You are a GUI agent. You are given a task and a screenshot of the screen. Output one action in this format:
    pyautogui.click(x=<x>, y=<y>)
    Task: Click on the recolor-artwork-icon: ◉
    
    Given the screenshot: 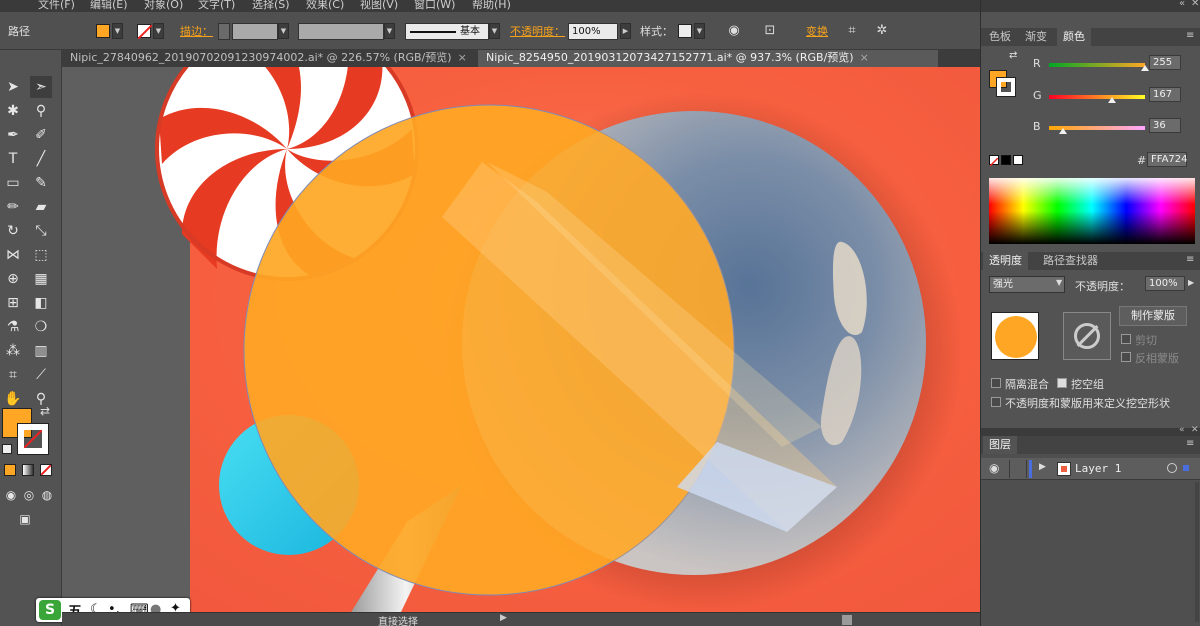 What is the action you would take?
    pyautogui.click(x=734, y=31)
    